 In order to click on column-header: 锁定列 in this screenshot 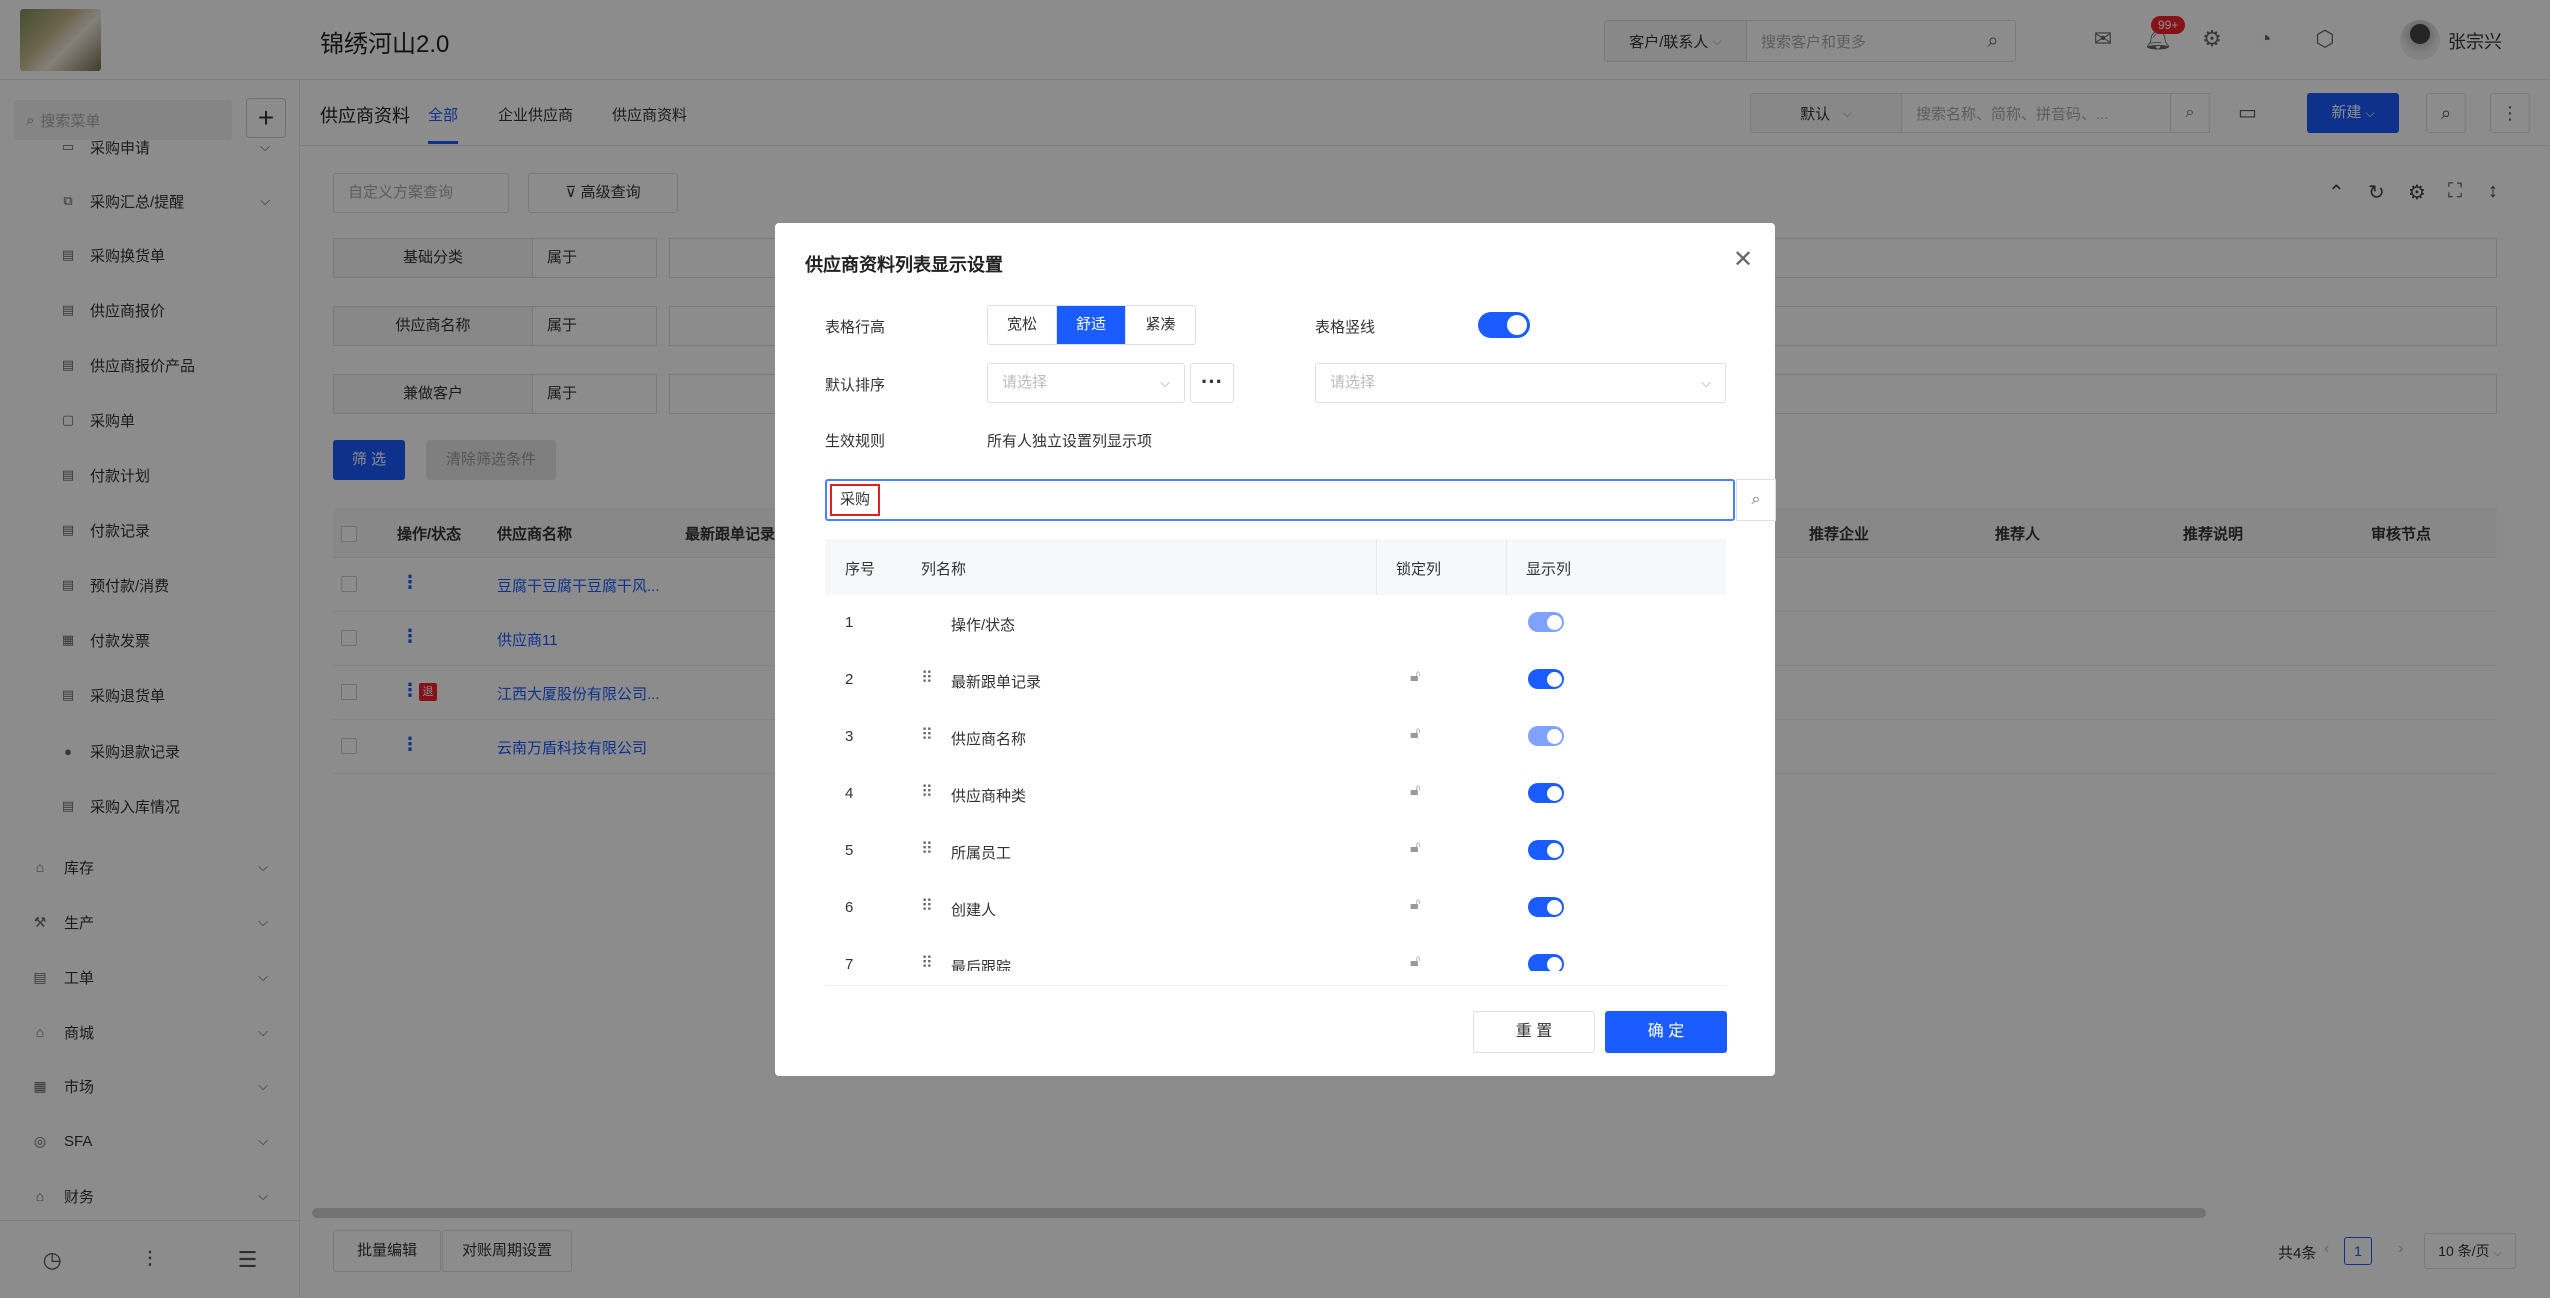, I will do `click(1419, 569)`.